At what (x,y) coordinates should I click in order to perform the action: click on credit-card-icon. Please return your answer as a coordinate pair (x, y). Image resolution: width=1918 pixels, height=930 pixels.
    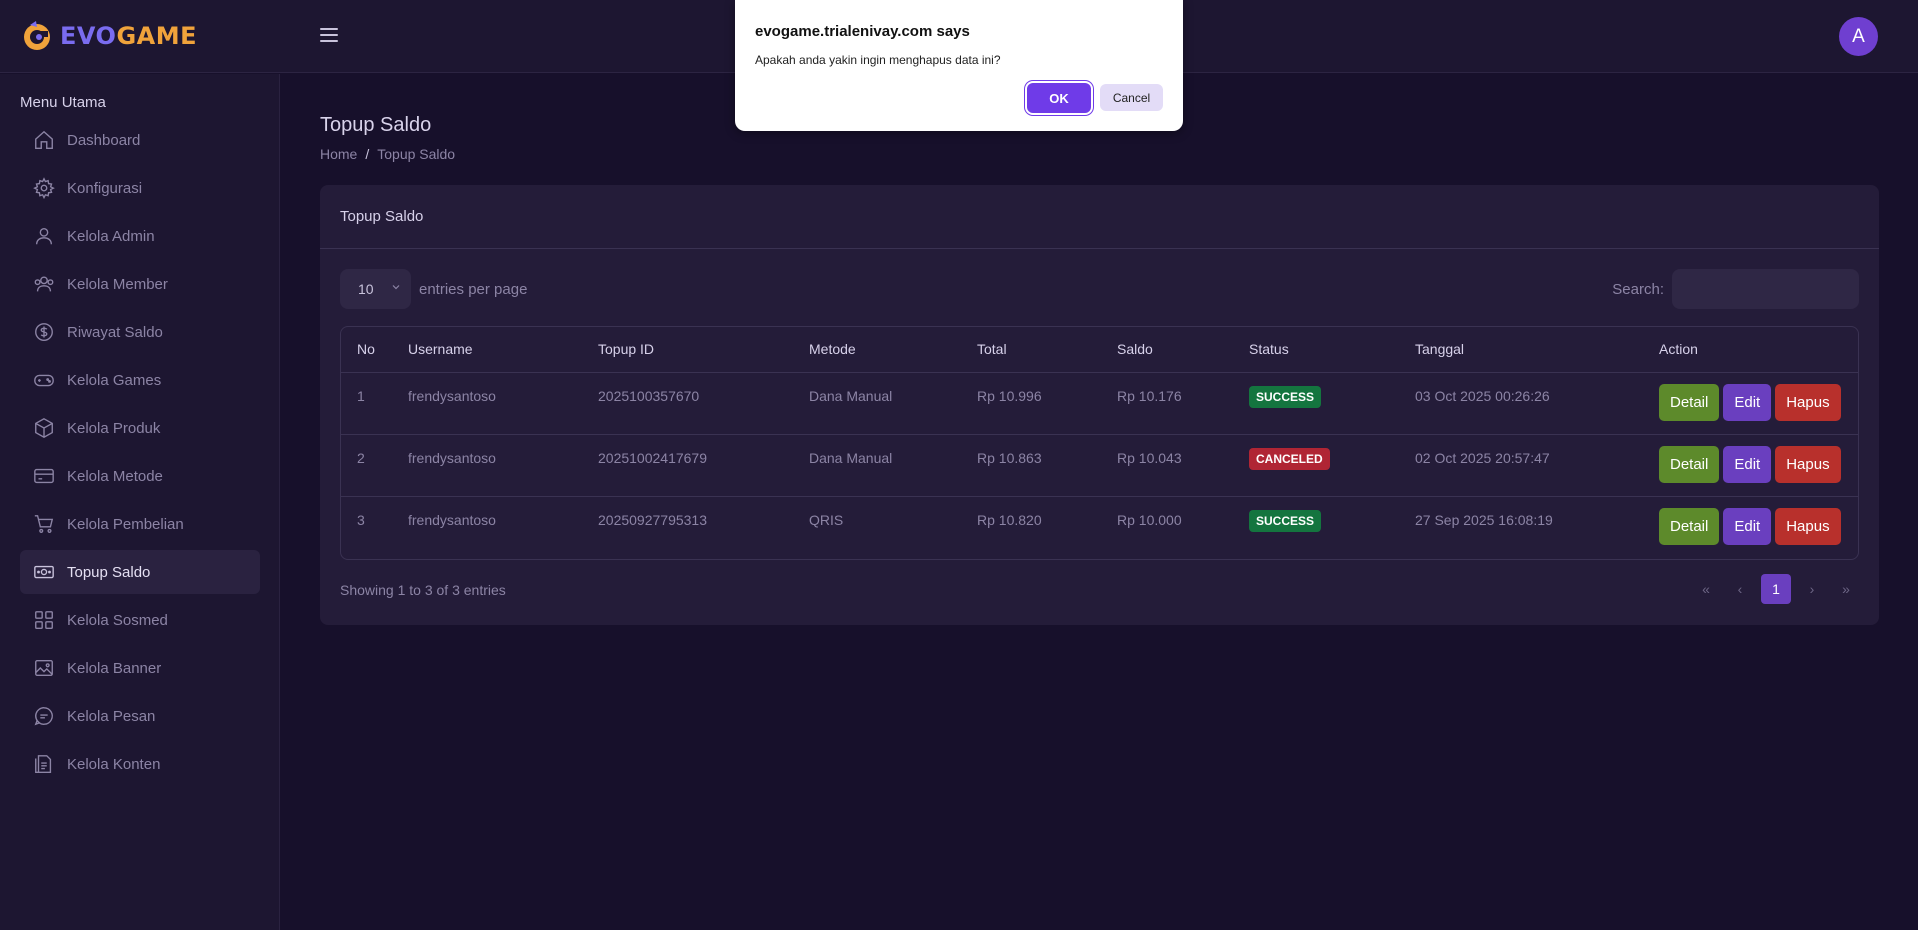
    Looking at the image, I should click on (44, 476).